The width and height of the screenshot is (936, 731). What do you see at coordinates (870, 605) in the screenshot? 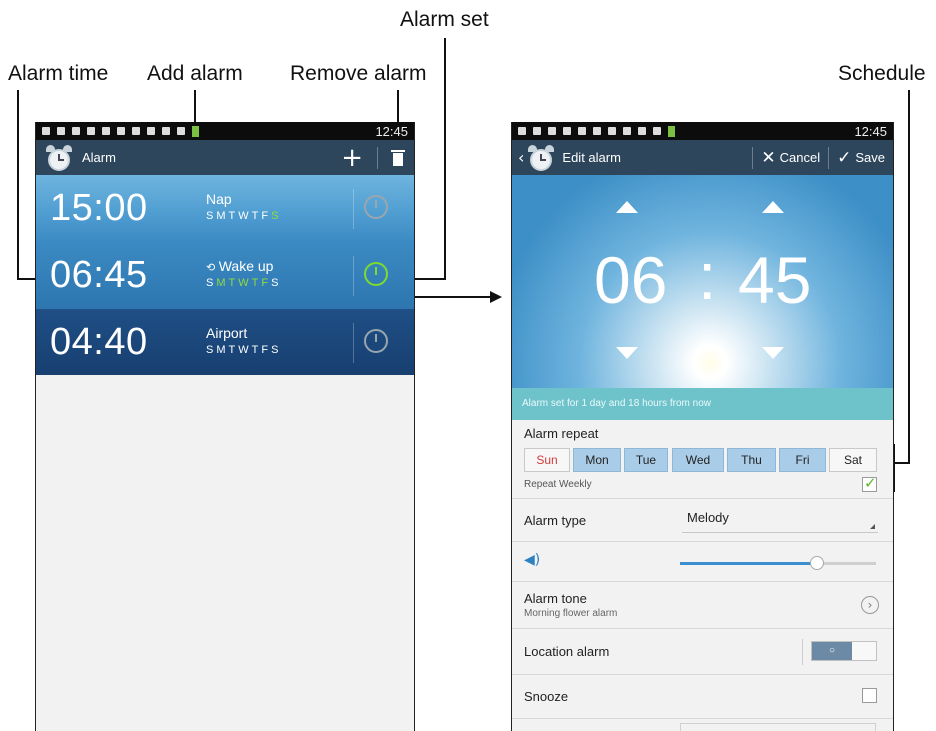
I see `chevron-right-icon: ›` at bounding box center [870, 605].